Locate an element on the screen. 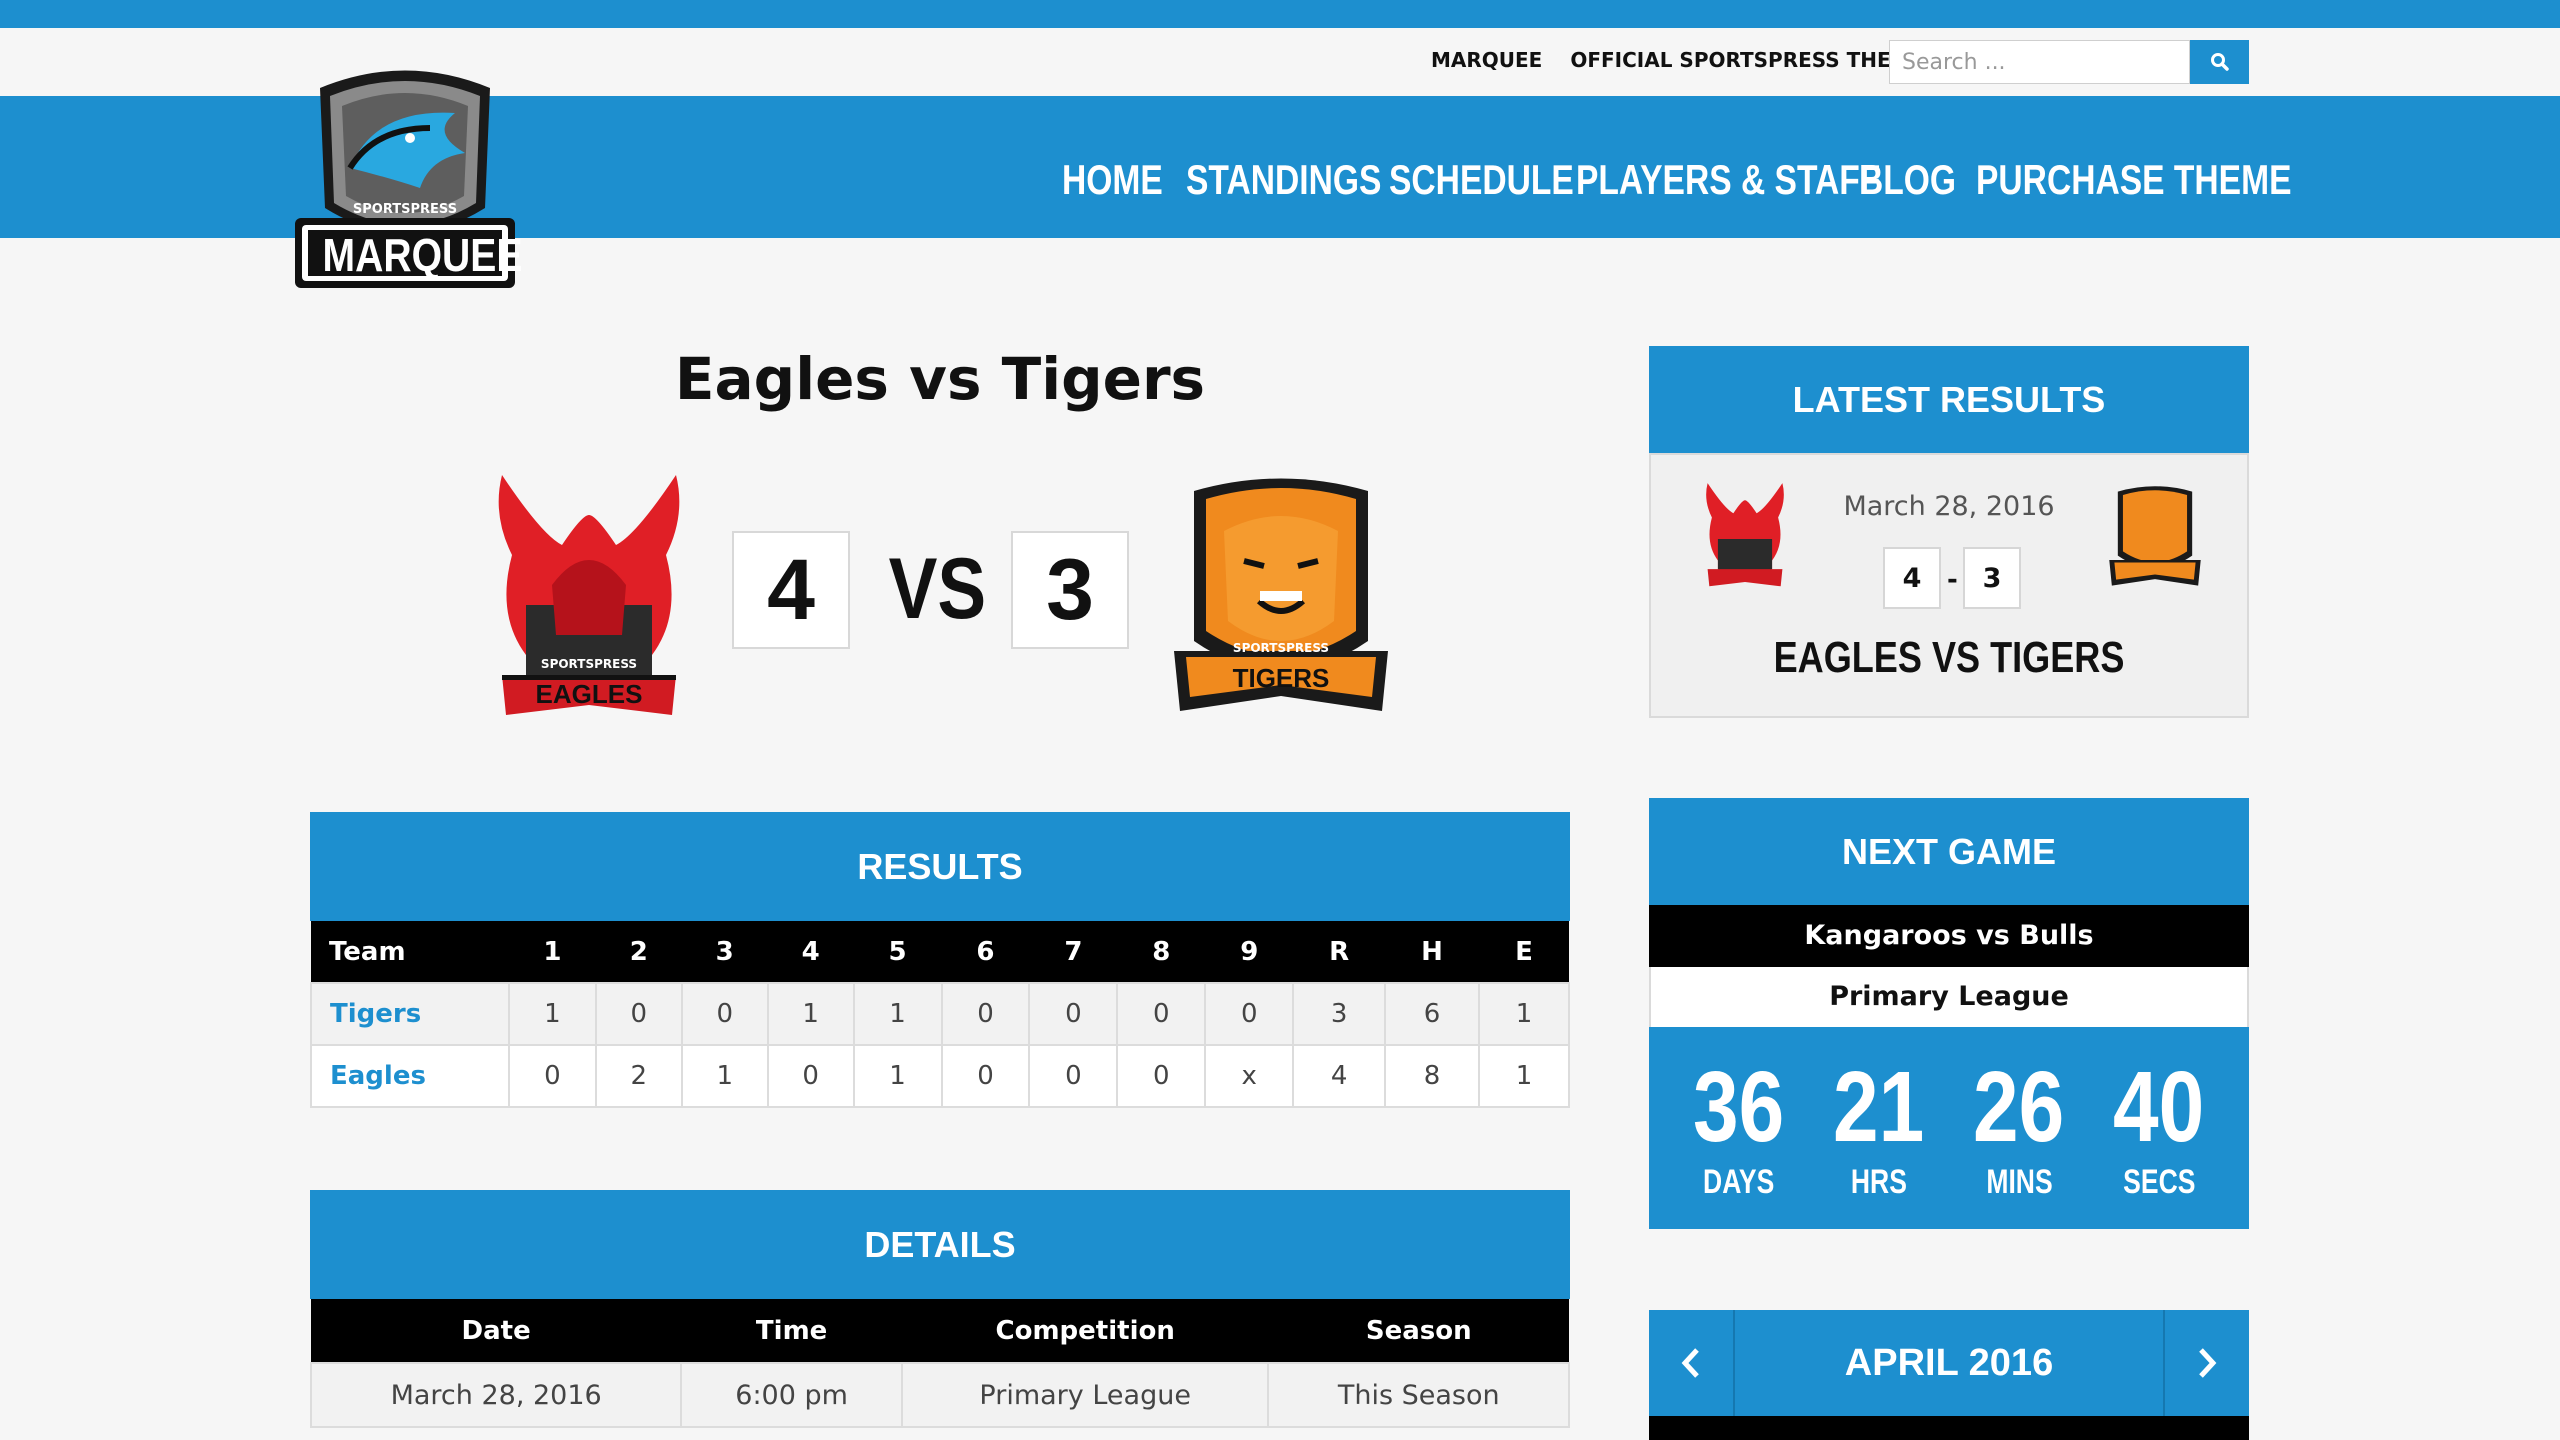 Image resolution: width=2560 pixels, height=1440 pixels. tigers-logo-name: TIGERS is located at coordinates (1281, 678).